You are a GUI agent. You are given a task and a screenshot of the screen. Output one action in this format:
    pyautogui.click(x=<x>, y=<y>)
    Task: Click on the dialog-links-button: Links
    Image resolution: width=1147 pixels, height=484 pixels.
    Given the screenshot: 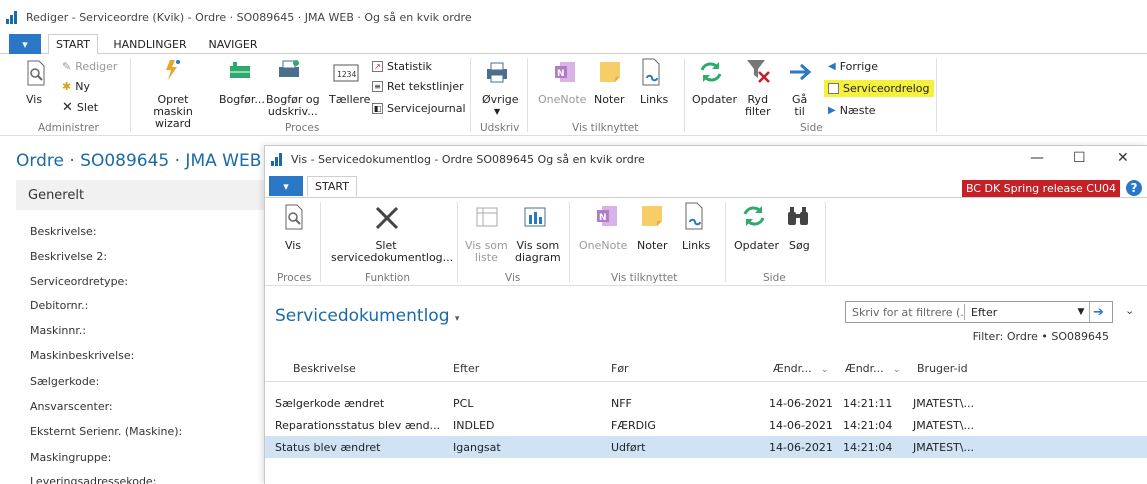 What is the action you would take?
    pyautogui.click(x=696, y=246)
    